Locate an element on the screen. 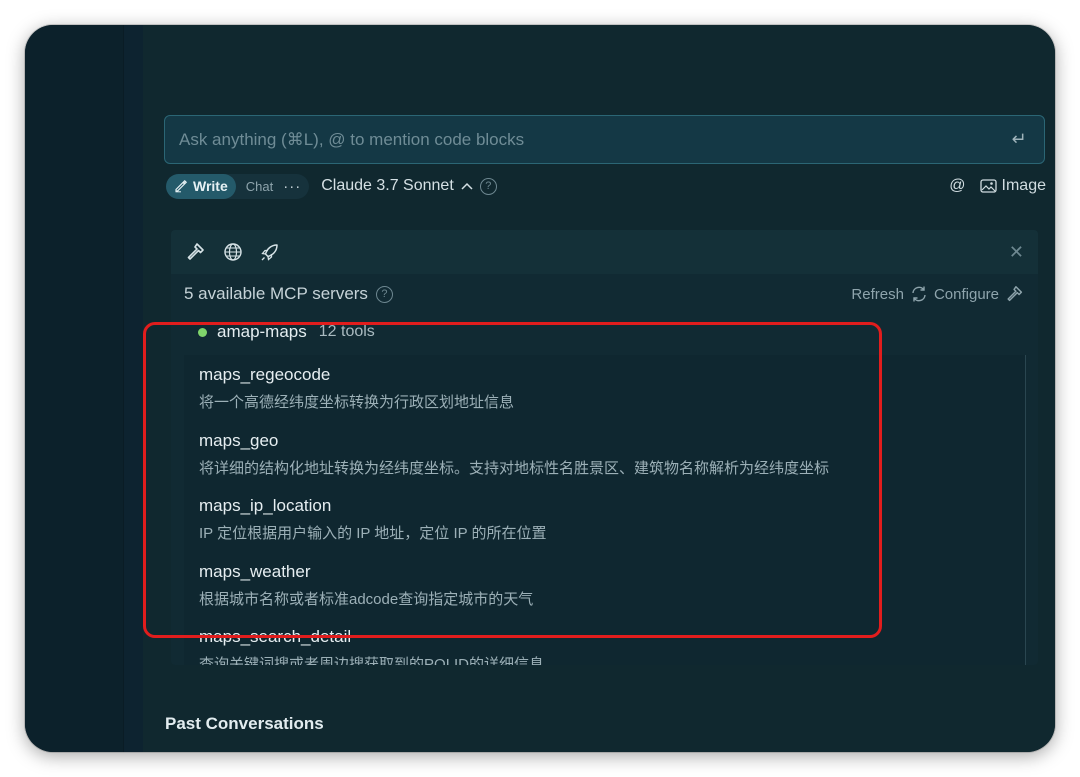 This screenshot has width=1080, height=777. mcp-server-item: amap-maps 12 tools is located at coordinates (604, 332).